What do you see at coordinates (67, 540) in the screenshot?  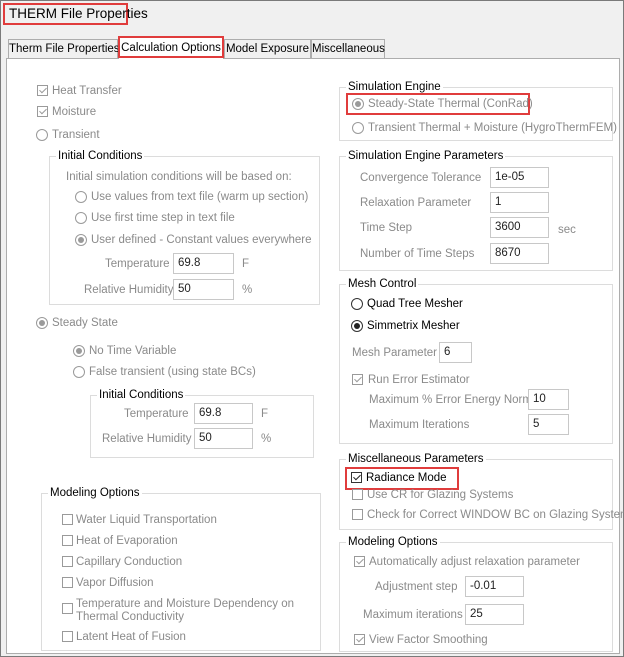 I see `heat-evaporation-checkbox` at bounding box center [67, 540].